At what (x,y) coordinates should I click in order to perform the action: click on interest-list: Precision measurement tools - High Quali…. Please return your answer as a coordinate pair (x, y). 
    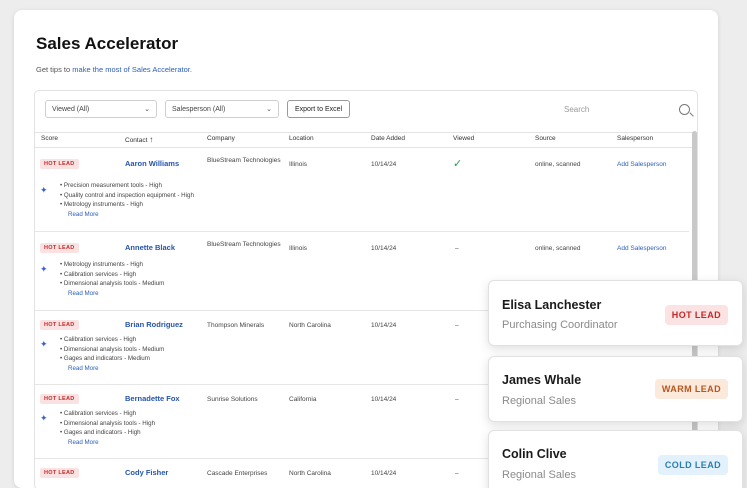
    Looking at the image, I should click on (127, 200).